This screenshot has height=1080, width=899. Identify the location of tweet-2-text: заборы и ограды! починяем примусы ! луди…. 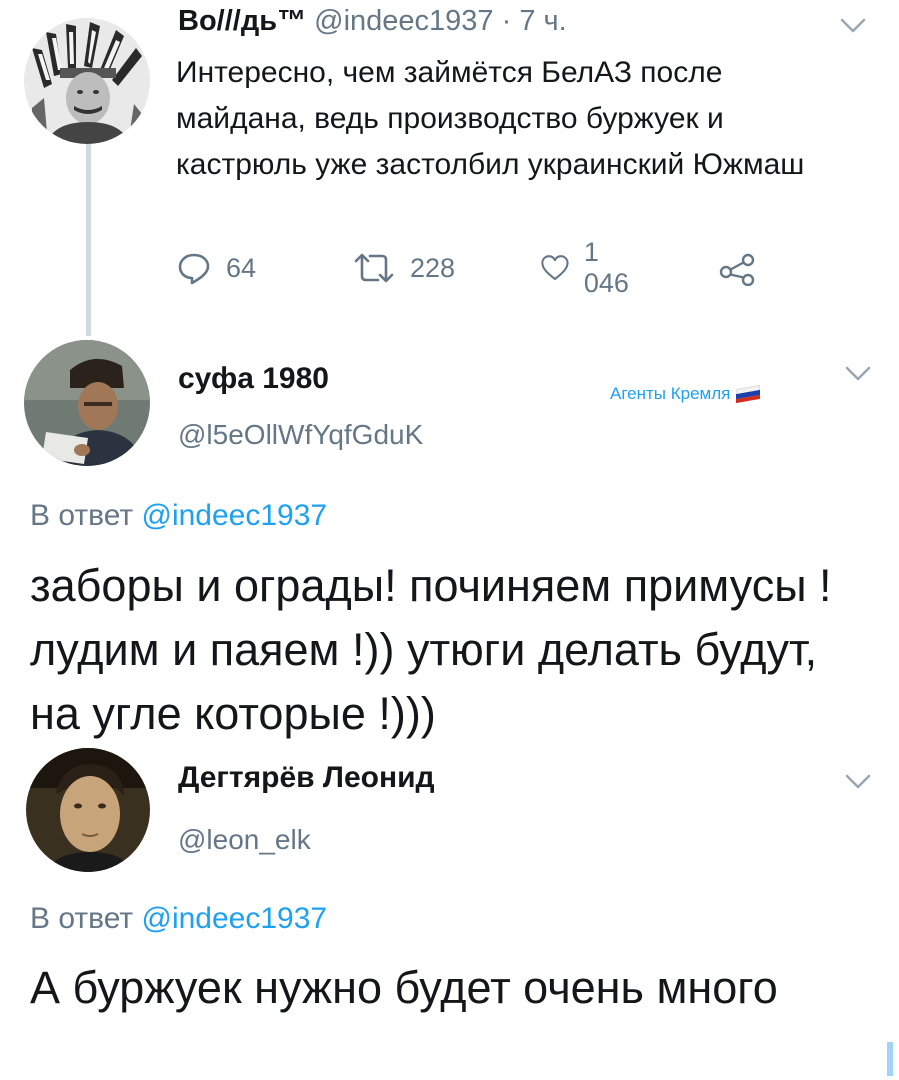
(431, 649).